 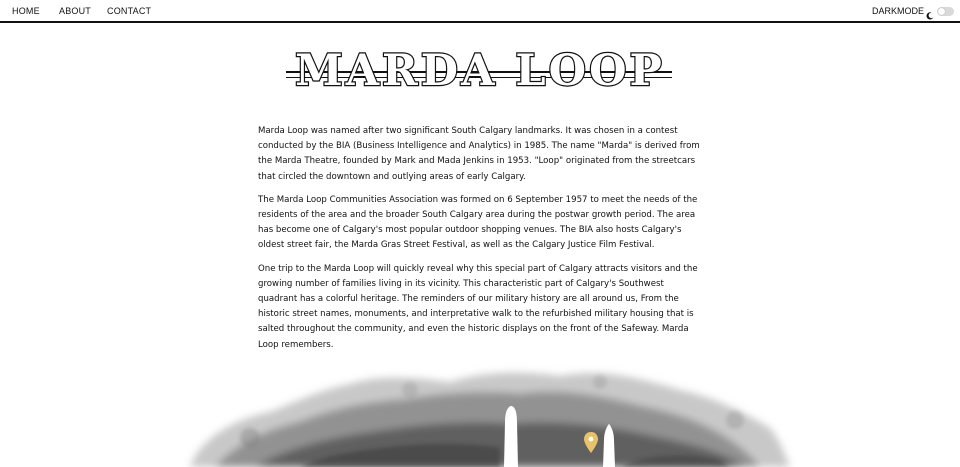 I want to click on top-navigation: HOME ABOUT CONTACT DARKMODE, so click(x=480, y=11).